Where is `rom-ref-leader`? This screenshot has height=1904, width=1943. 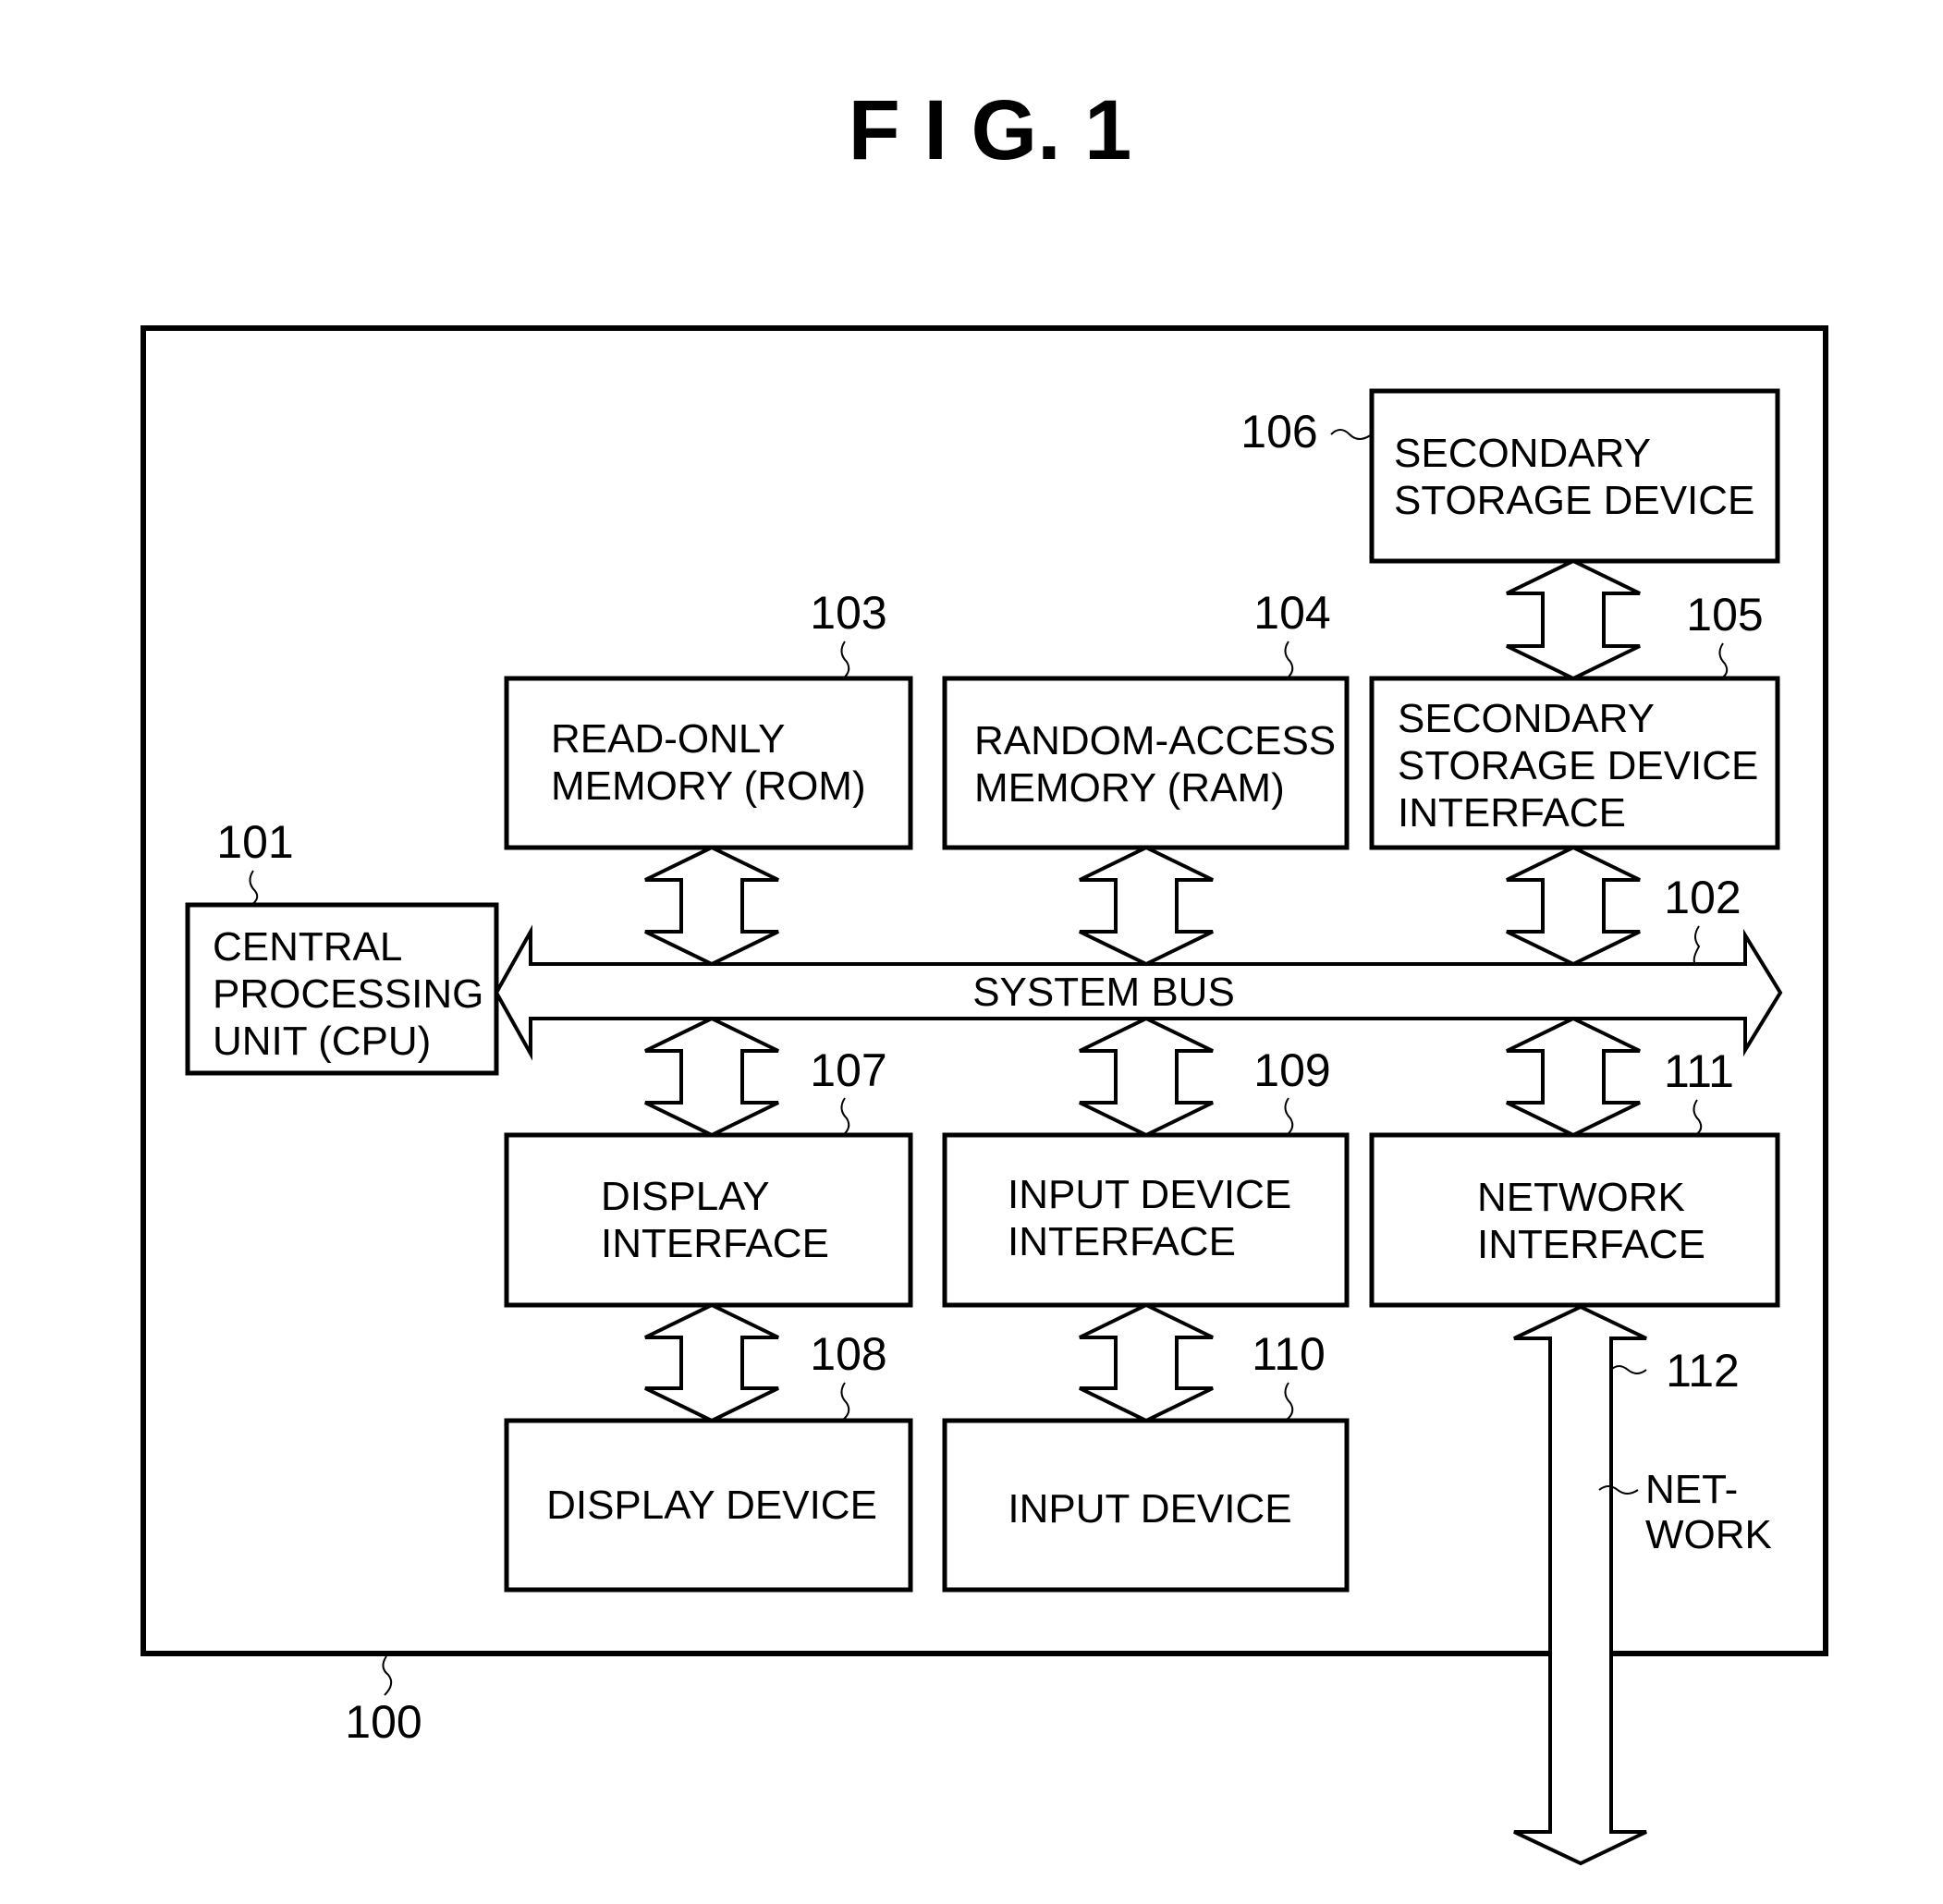
rom-ref-leader is located at coordinates (845, 660).